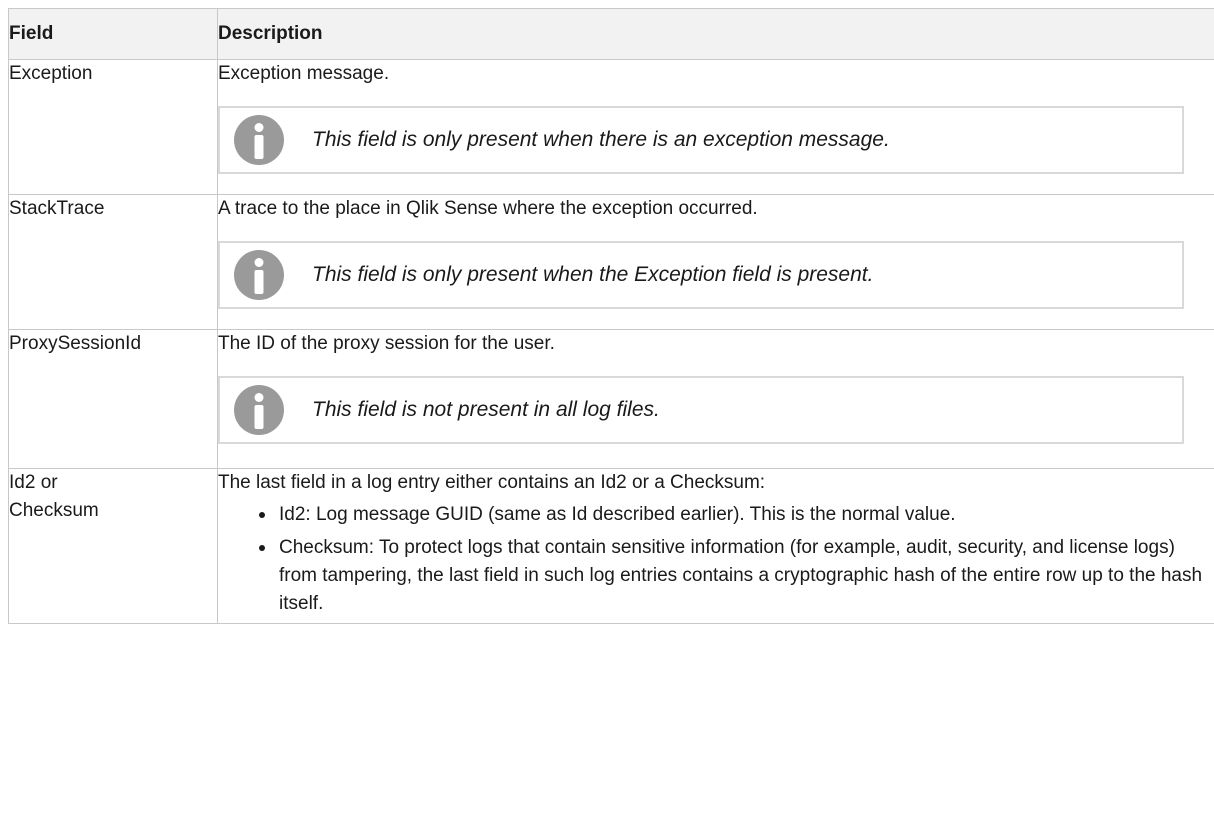  What do you see at coordinates (54, 510) in the screenshot?
I see `field-name-line2: Checksum` at bounding box center [54, 510].